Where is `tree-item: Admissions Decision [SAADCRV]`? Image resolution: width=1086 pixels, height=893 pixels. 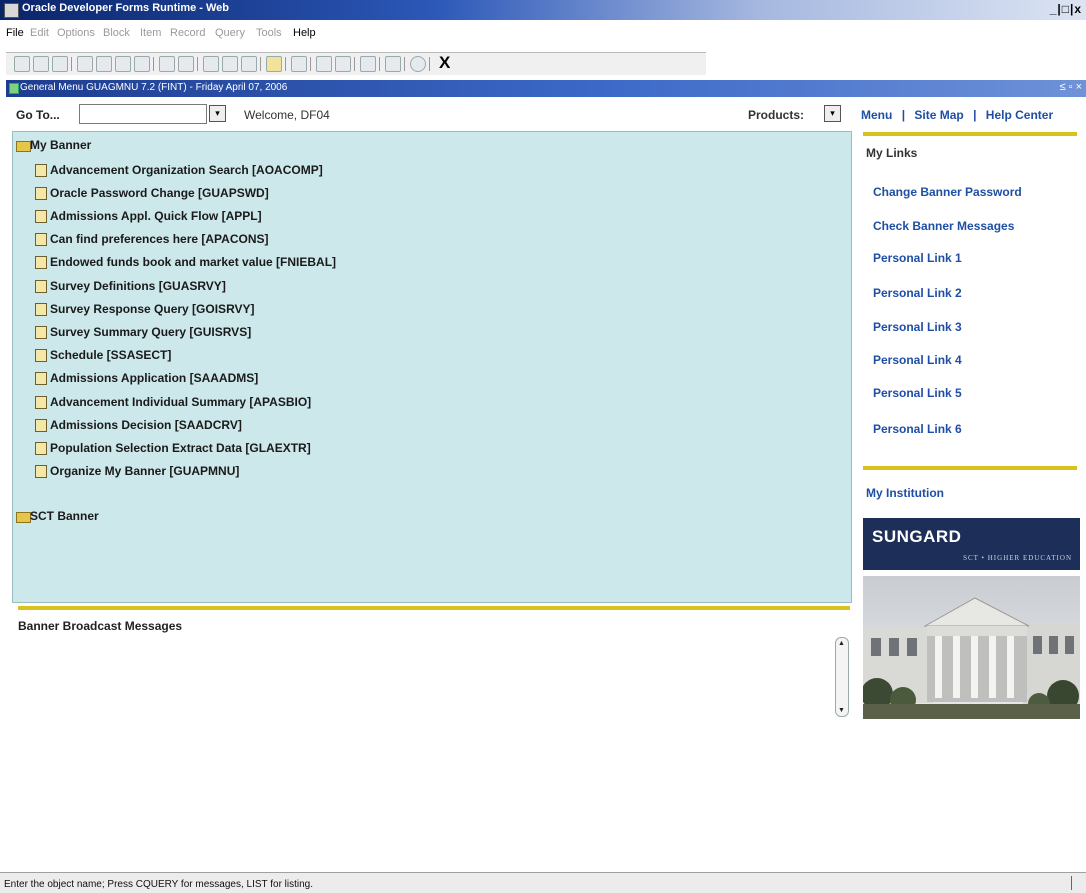 tree-item: Admissions Decision [SAADCRV] is located at coordinates (146, 425).